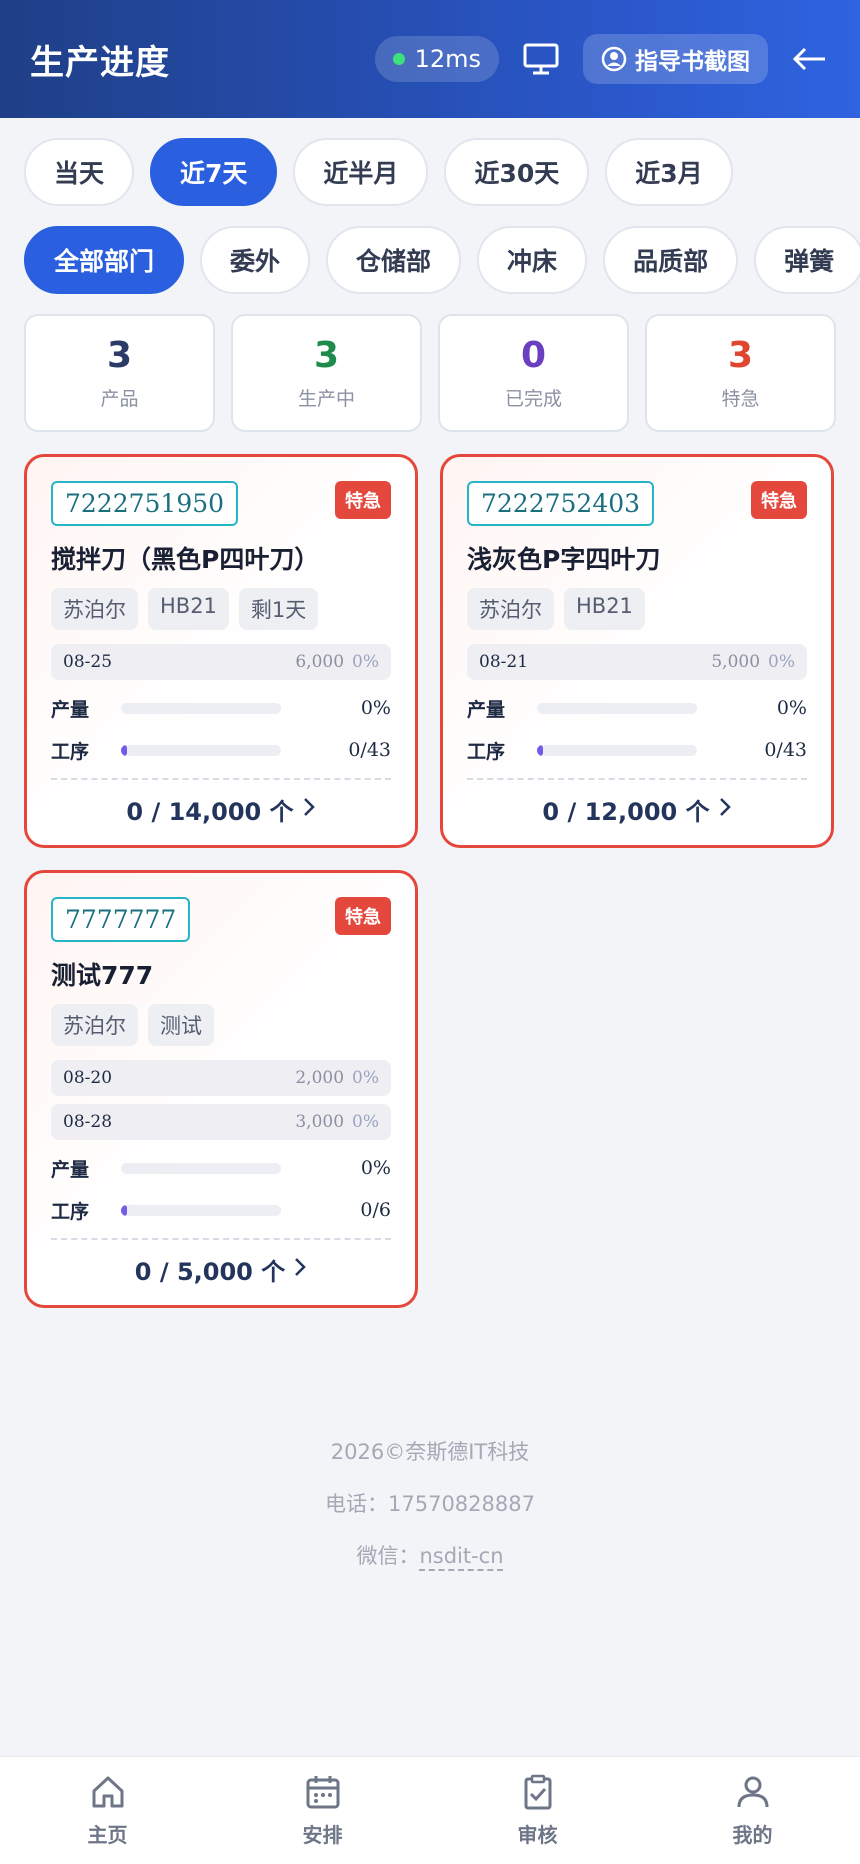  Describe the element at coordinates (671, 260) in the screenshot. I see `department-chip: 品质部` at that location.